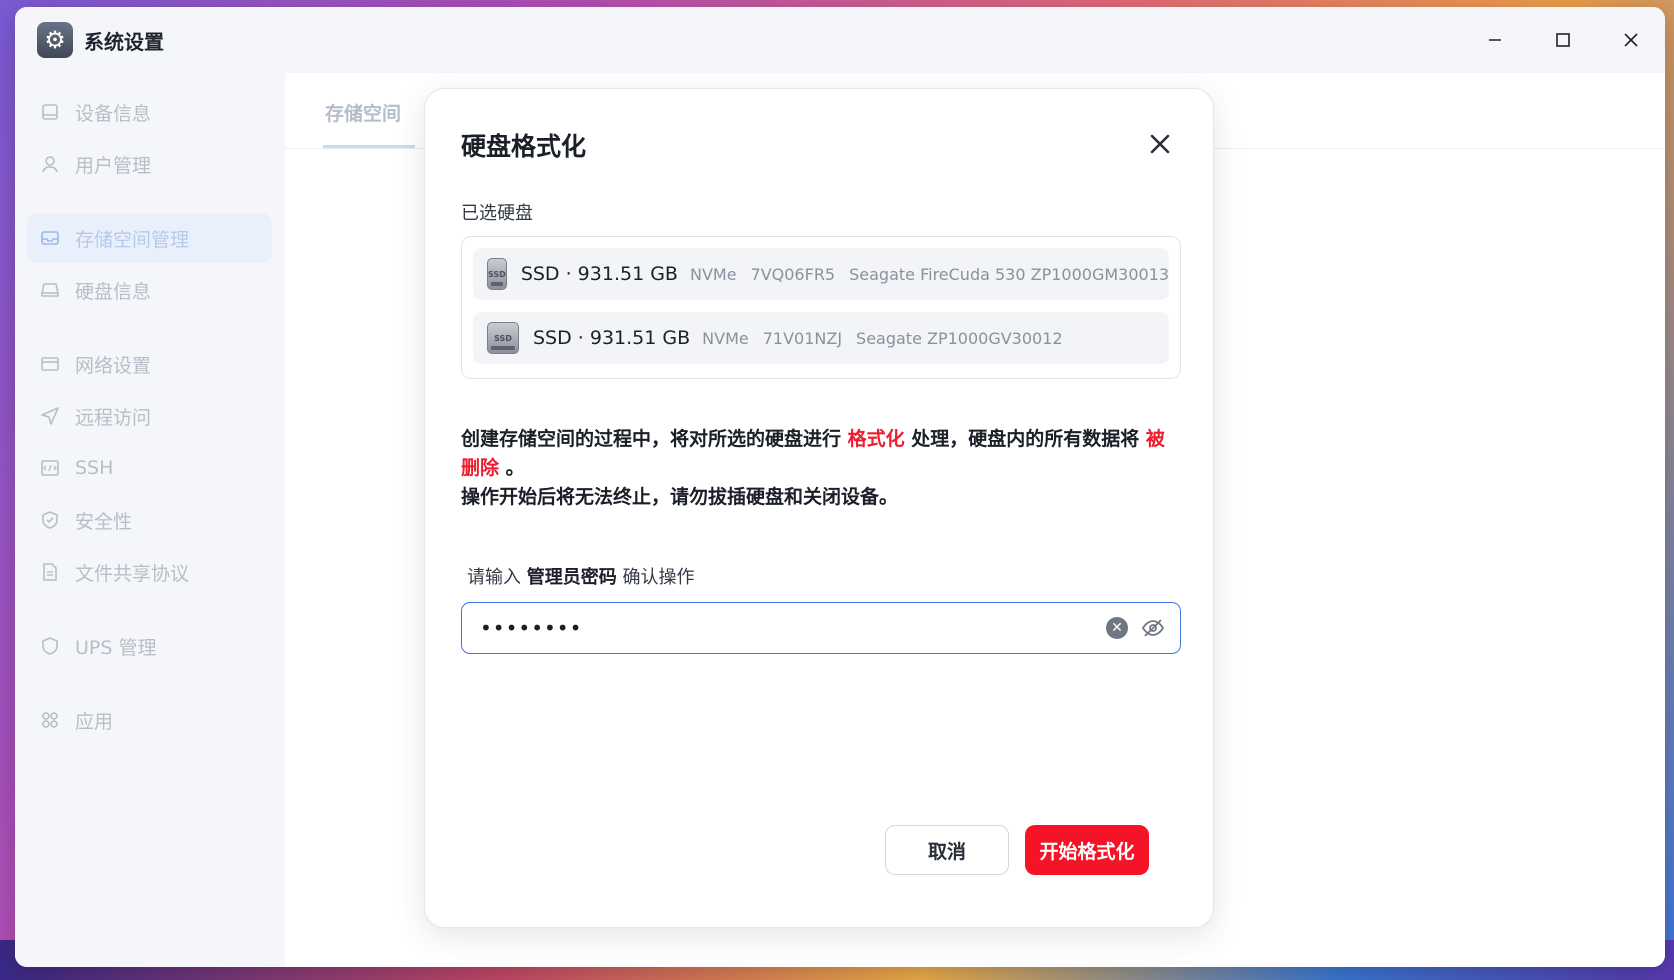 The image size is (1674, 980). I want to click on admin-password-input: •••••••• ✕, so click(821, 628).